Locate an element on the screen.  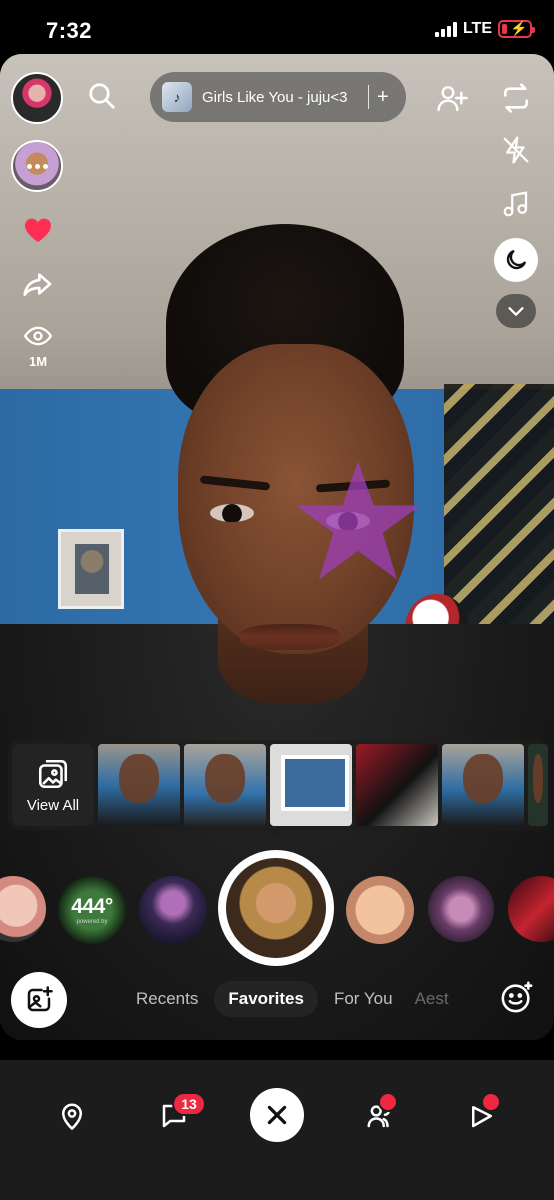
bottom-nav: 13 is located at coordinates (277, 1130).